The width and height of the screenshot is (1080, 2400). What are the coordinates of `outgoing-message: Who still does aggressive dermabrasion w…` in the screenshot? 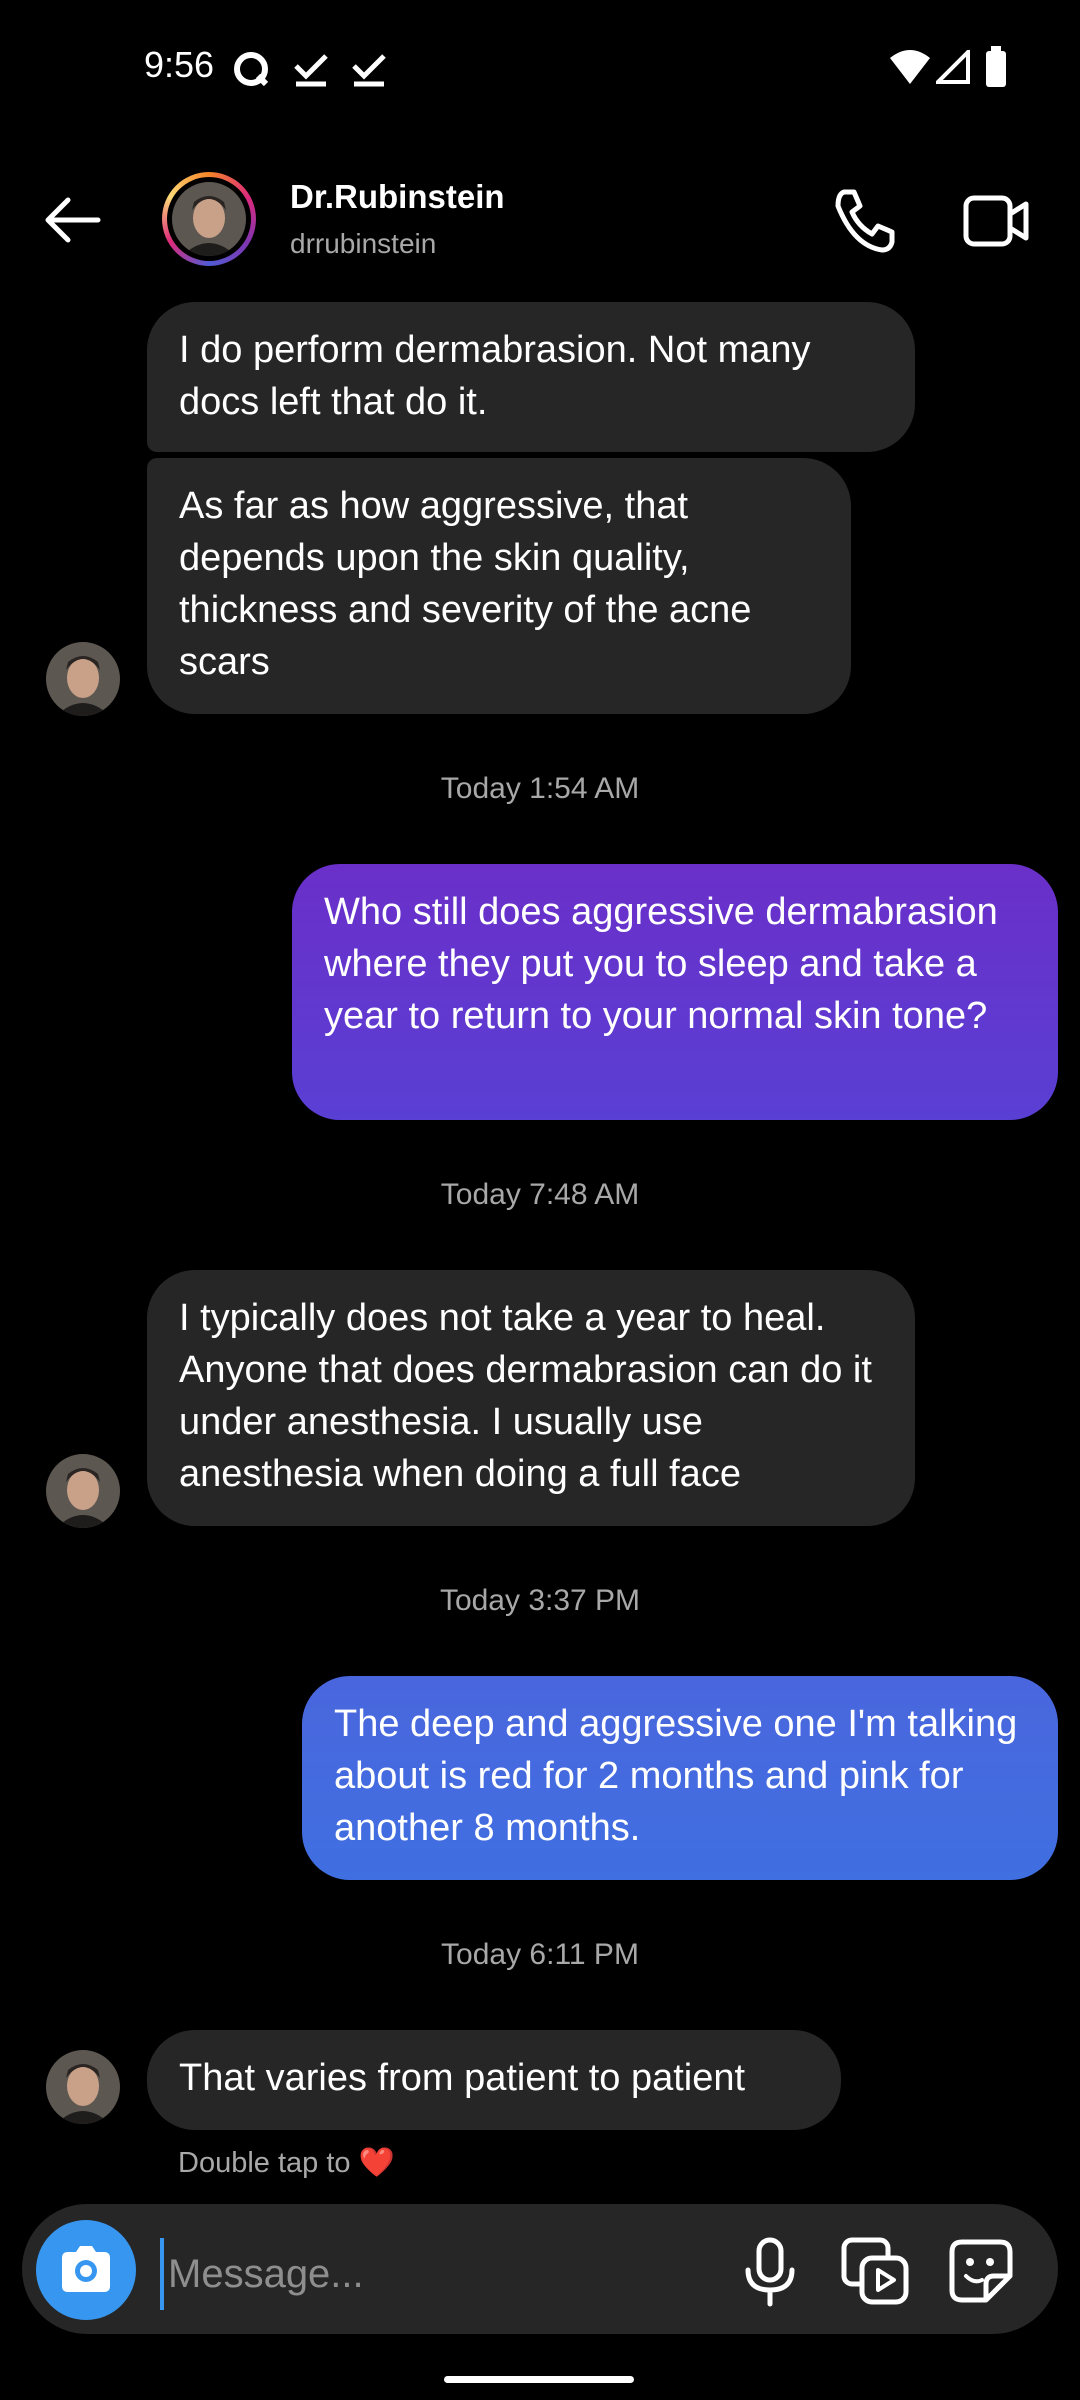 It's located at (675, 992).